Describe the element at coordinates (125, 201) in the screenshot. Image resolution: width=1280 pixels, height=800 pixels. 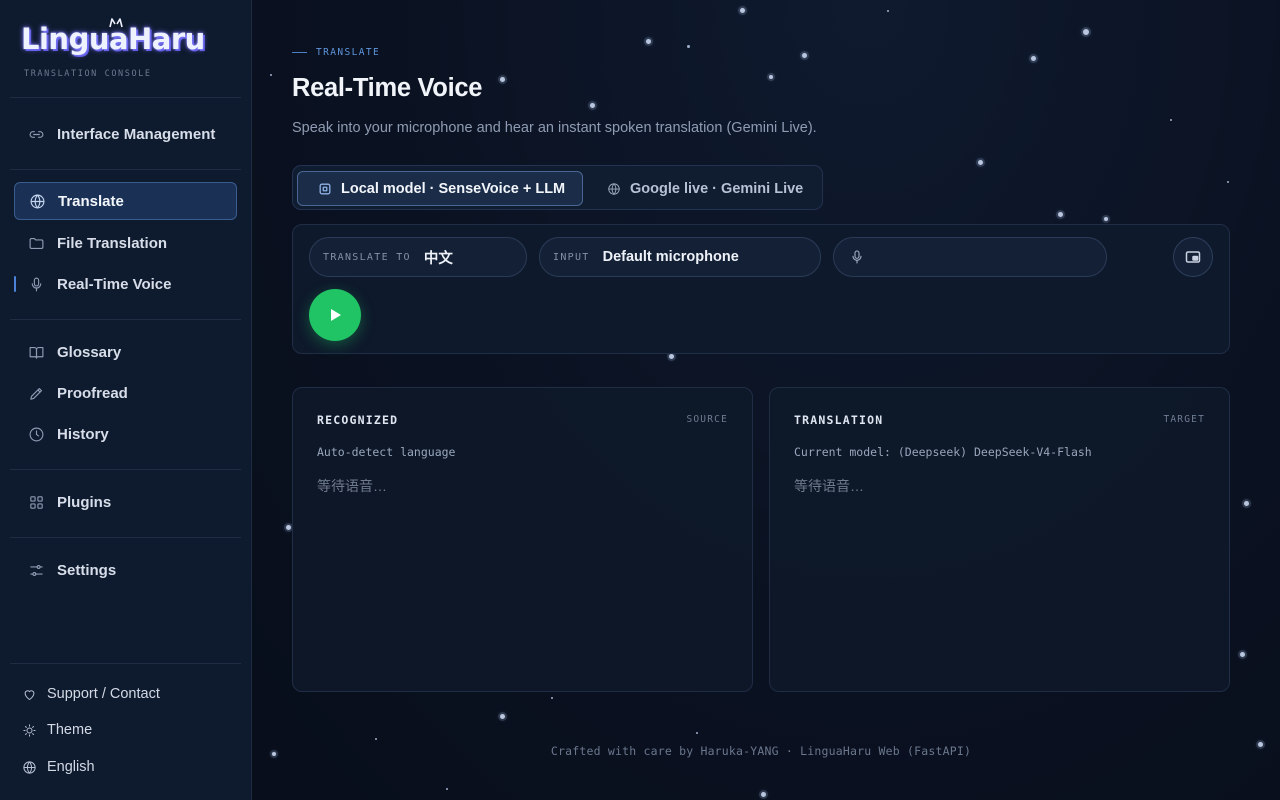
I see `sidebar-item-translate: Translate` at that location.